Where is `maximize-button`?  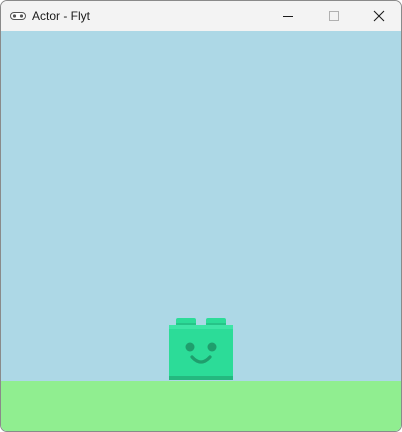
maximize-button is located at coordinates (334, 16).